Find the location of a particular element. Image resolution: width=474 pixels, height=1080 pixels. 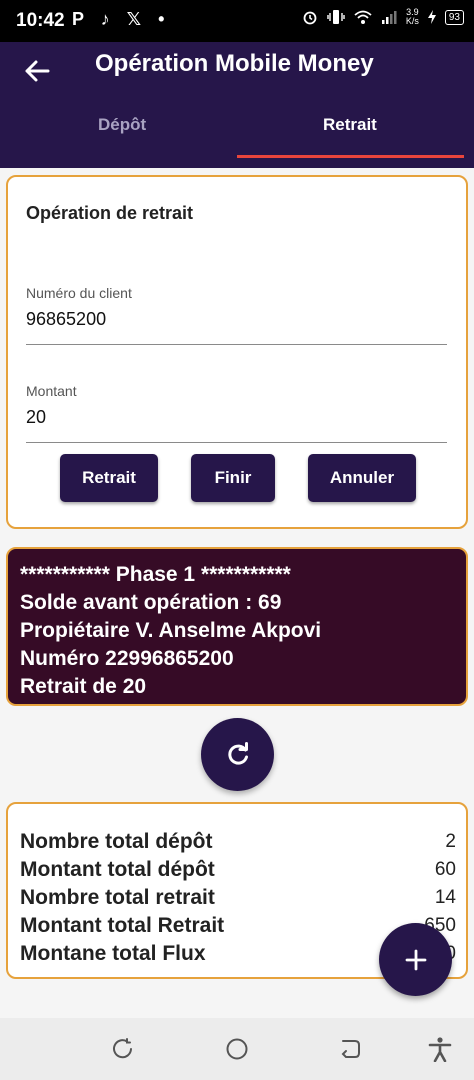

charging-icon is located at coordinates (431, 17).